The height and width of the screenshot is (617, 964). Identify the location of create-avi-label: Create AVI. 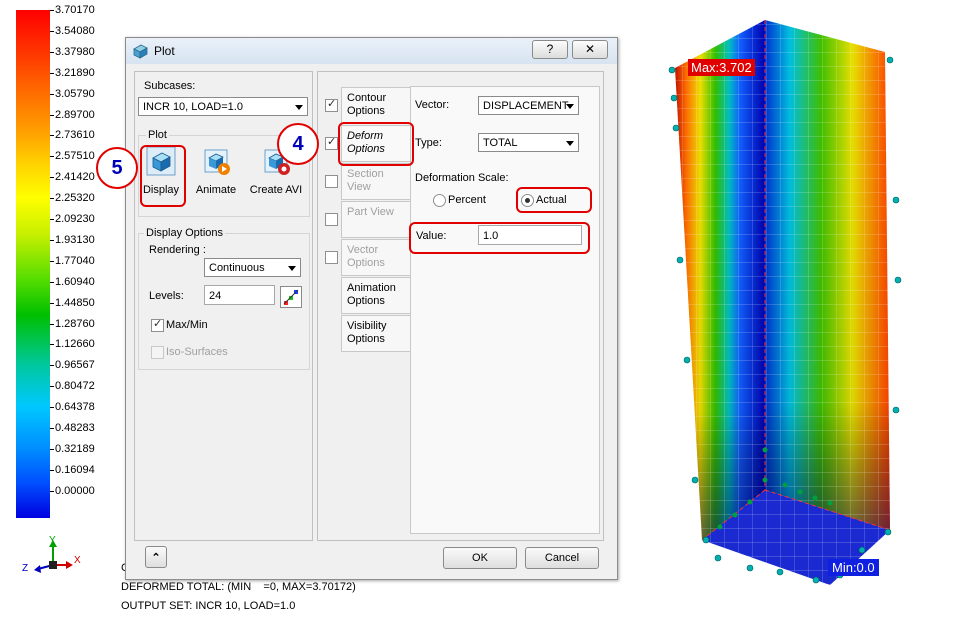
(276, 190).